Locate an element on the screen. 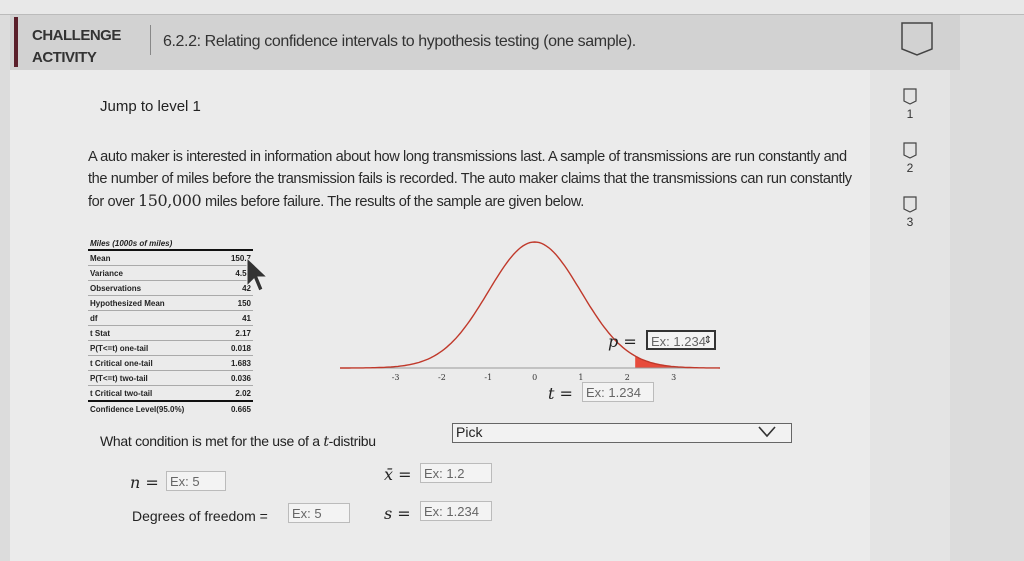  row-value: 1.683 is located at coordinates (236, 363).